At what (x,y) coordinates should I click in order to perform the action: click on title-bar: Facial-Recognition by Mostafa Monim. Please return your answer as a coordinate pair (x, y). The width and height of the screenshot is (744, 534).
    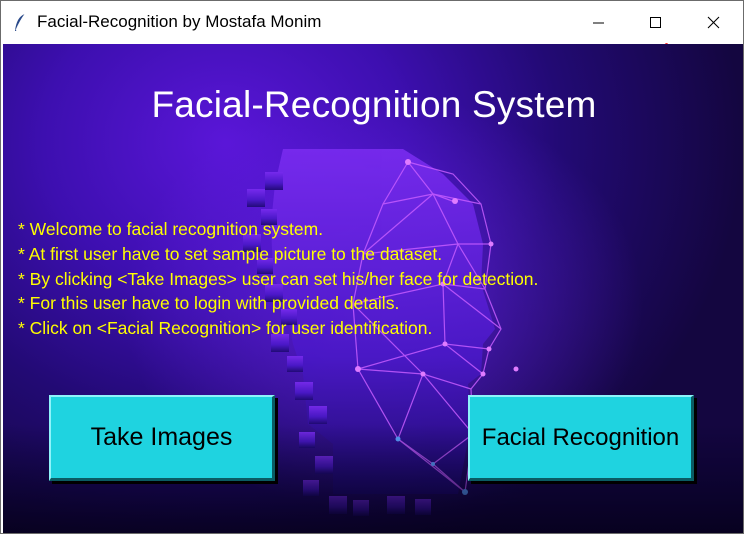
    Looking at the image, I should click on (372, 22).